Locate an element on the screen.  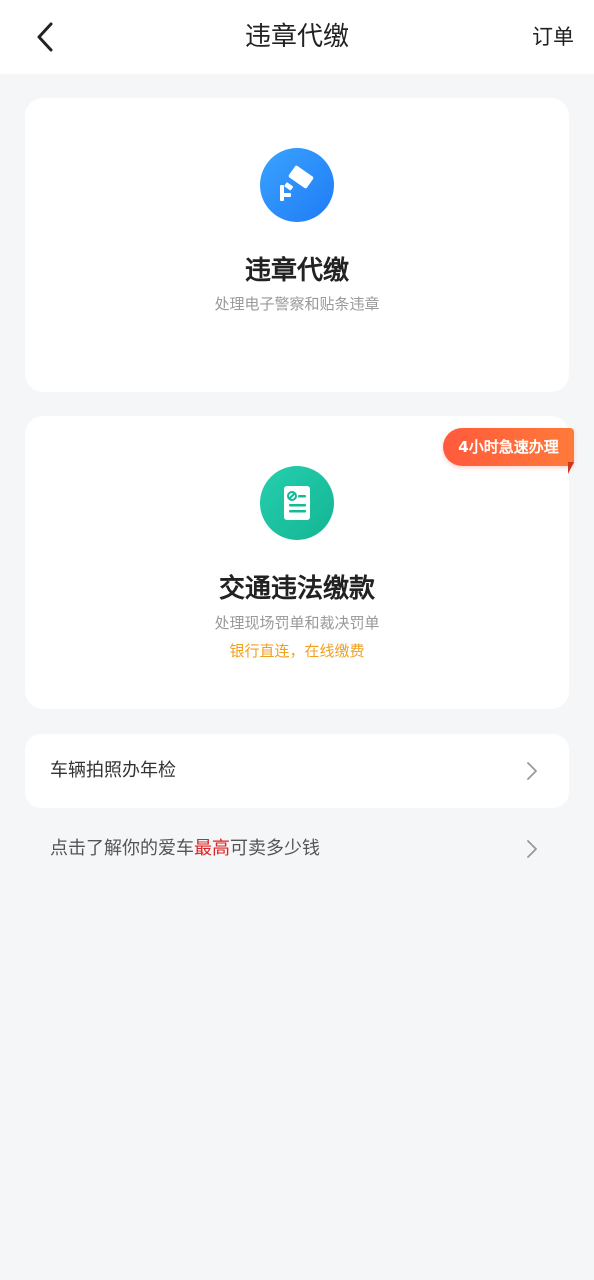
bank-direct-note: 银行直连，在线缴费 is located at coordinates (297, 651).